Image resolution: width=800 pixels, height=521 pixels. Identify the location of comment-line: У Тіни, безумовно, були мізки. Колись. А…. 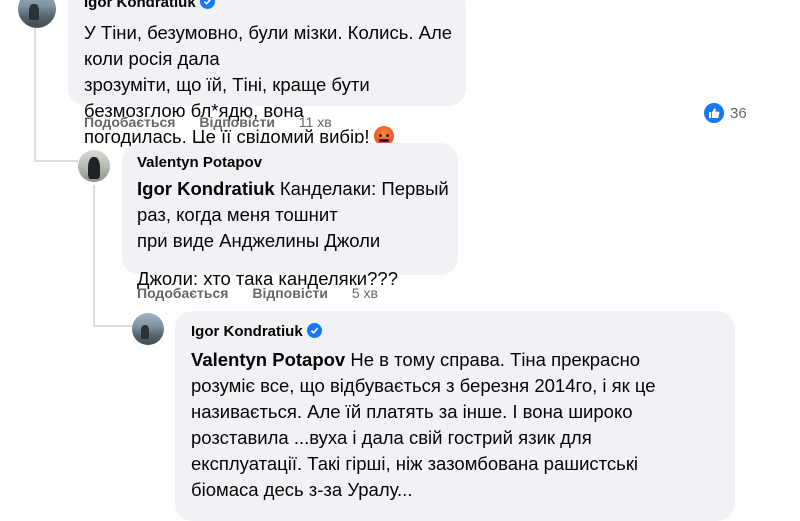
(268, 45).